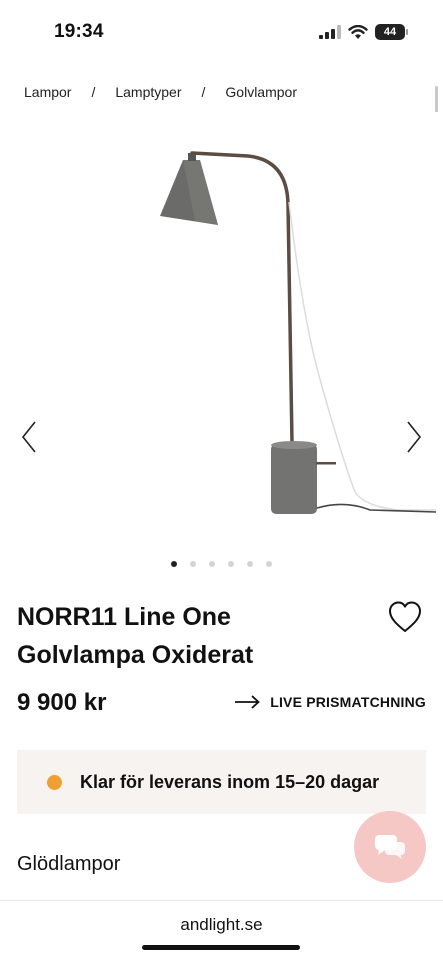 The image size is (443, 960). I want to click on breadcrumb-item-lampor: Lampor, so click(47, 92).